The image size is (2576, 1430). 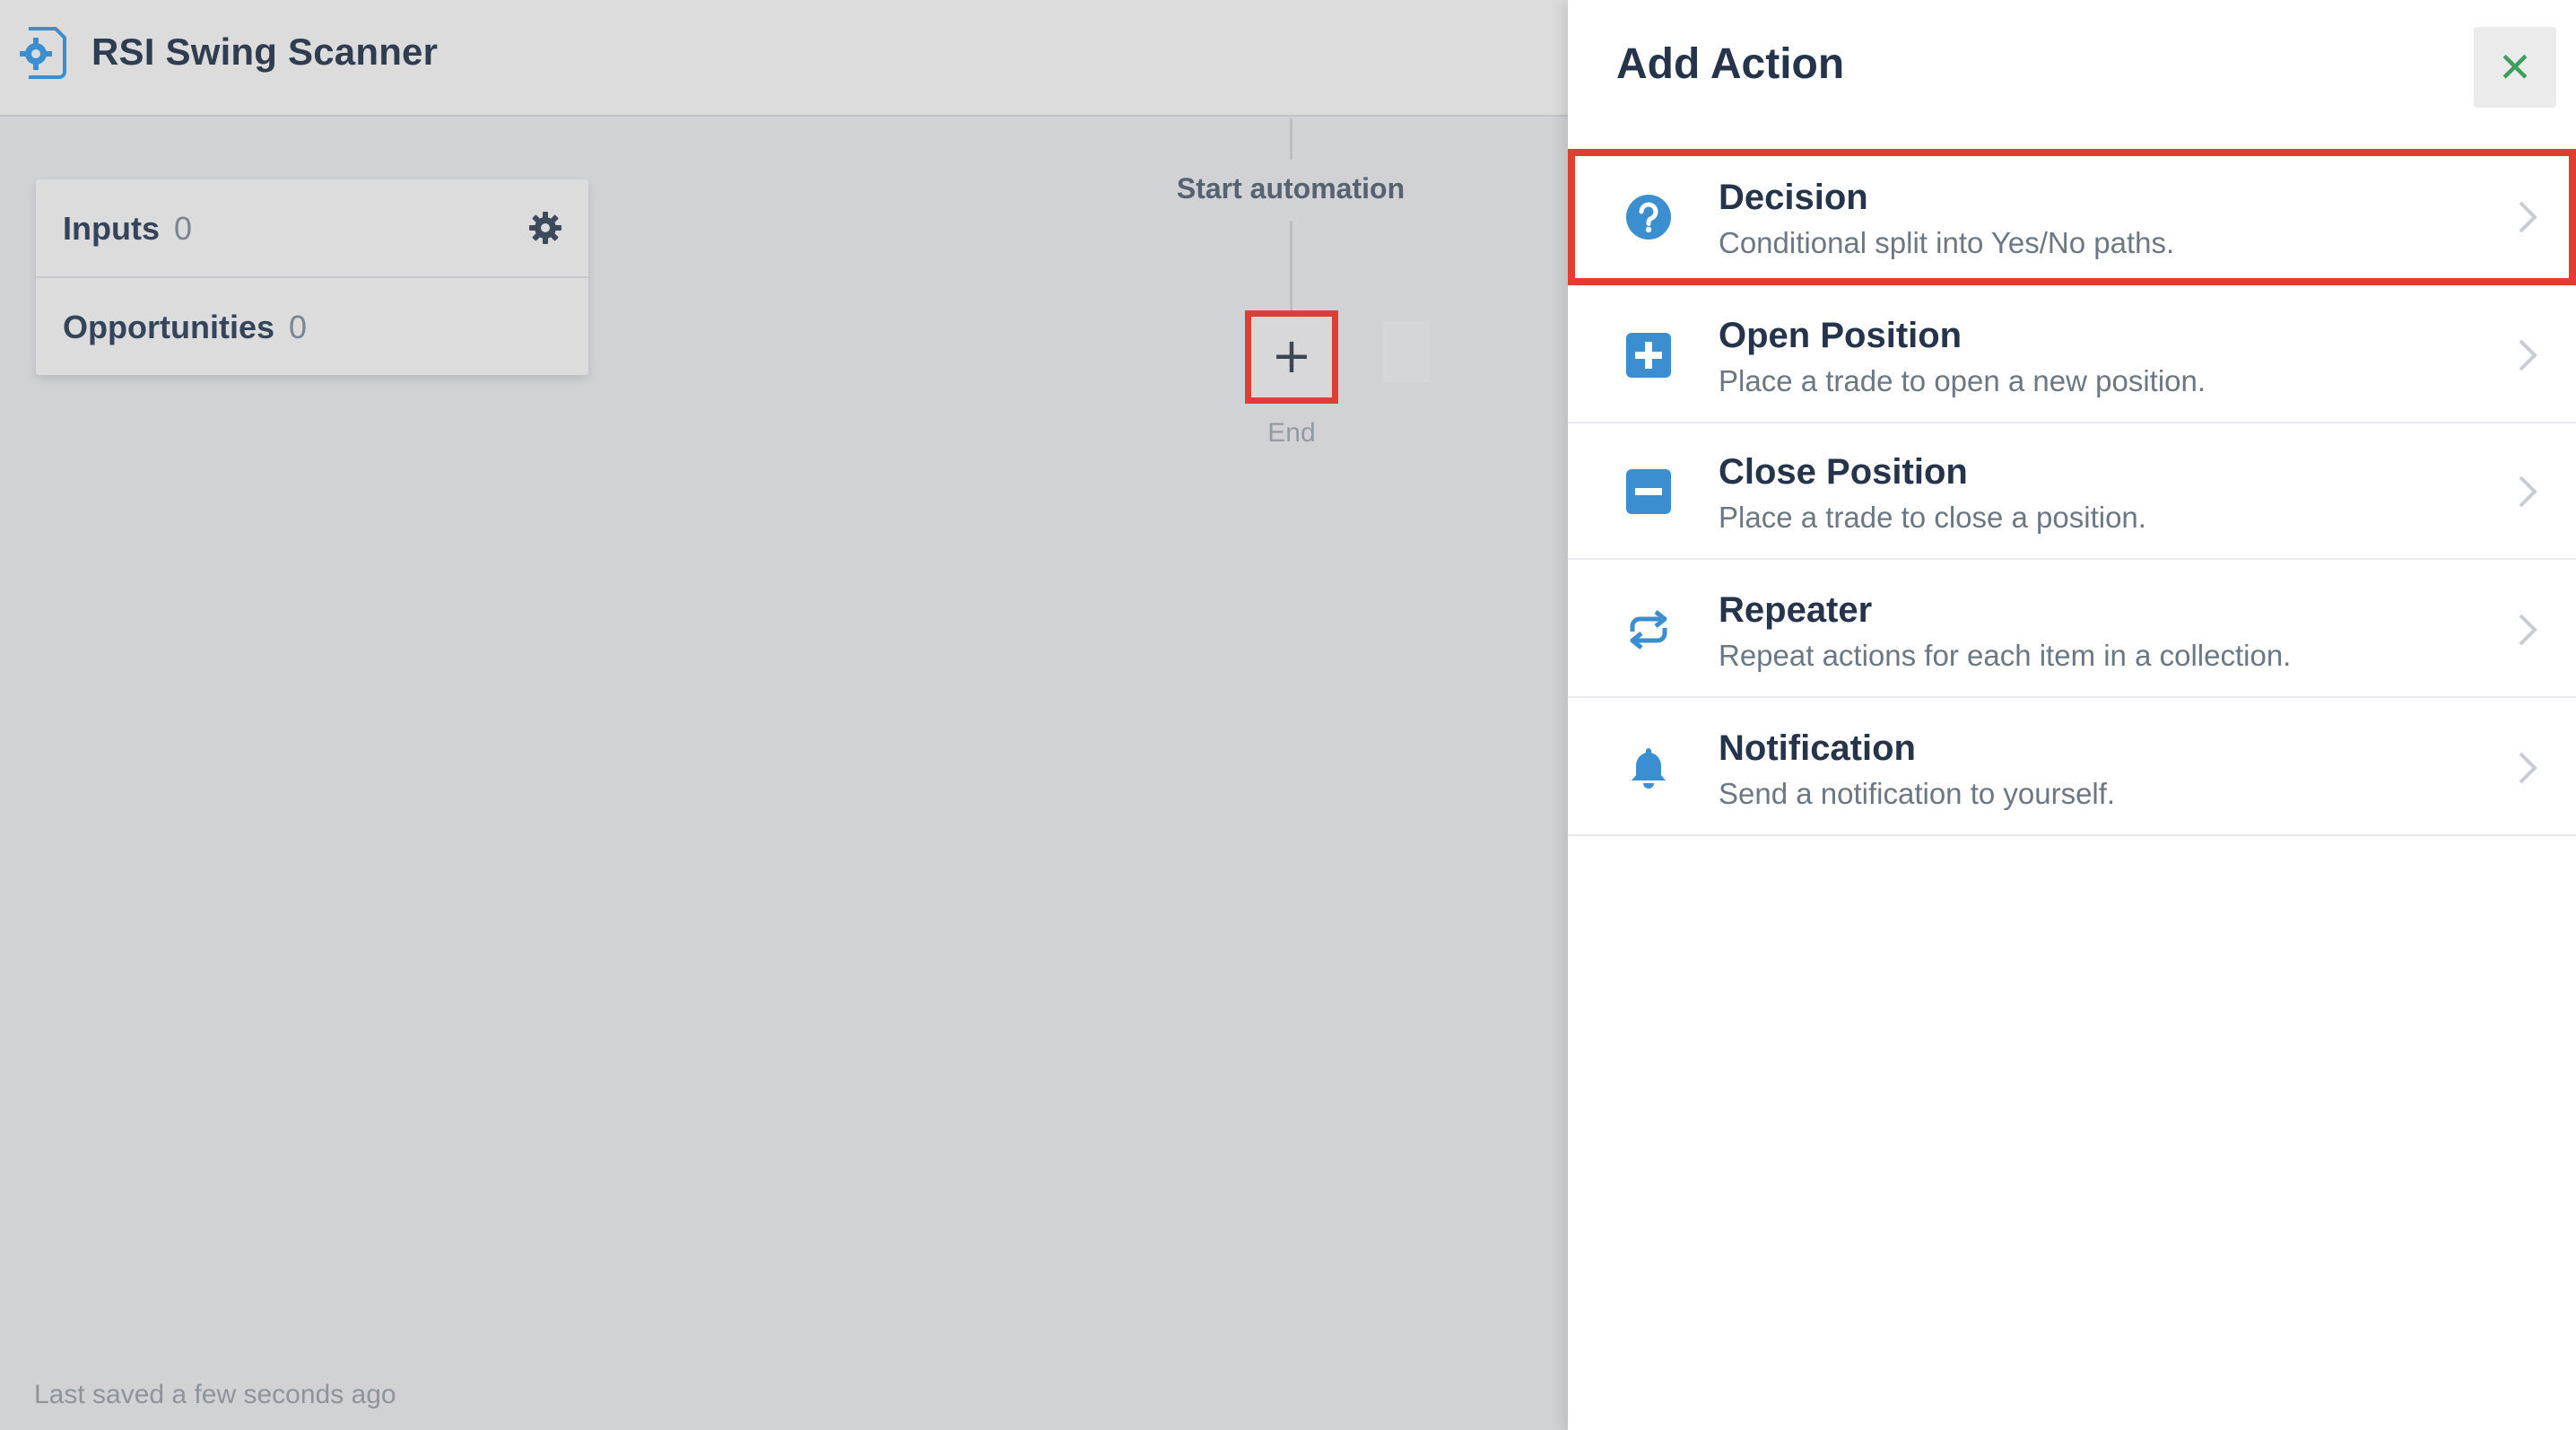 What do you see at coordinates (1947, 242) in the screenshot?
I see `action-description: Conditional split into Yes/No paths.` at bounding box center [1947, 242].